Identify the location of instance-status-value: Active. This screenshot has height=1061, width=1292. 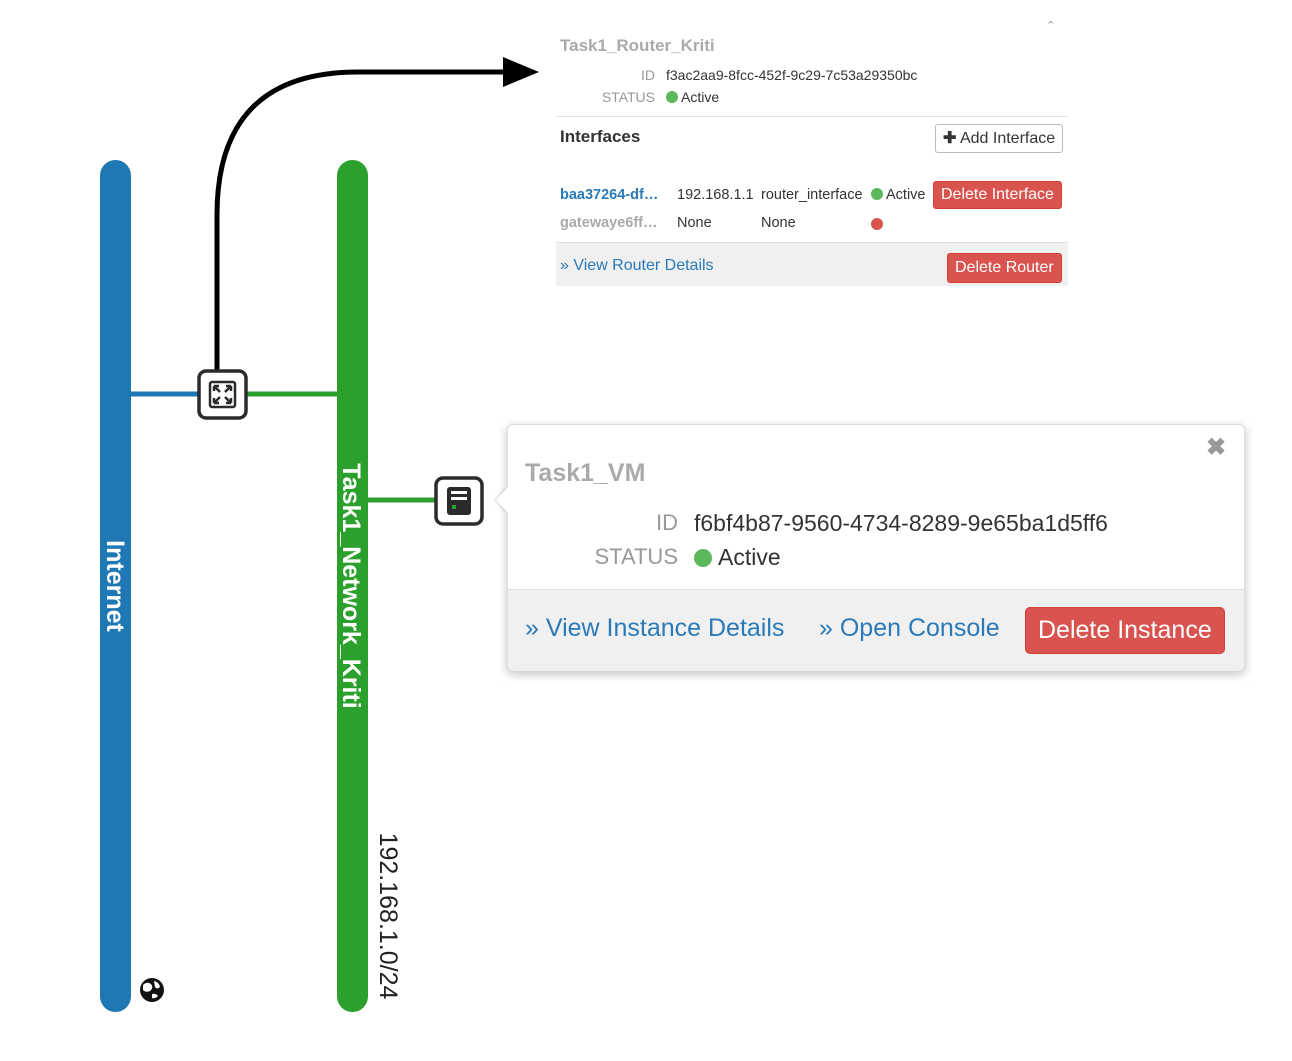
(749, 557).